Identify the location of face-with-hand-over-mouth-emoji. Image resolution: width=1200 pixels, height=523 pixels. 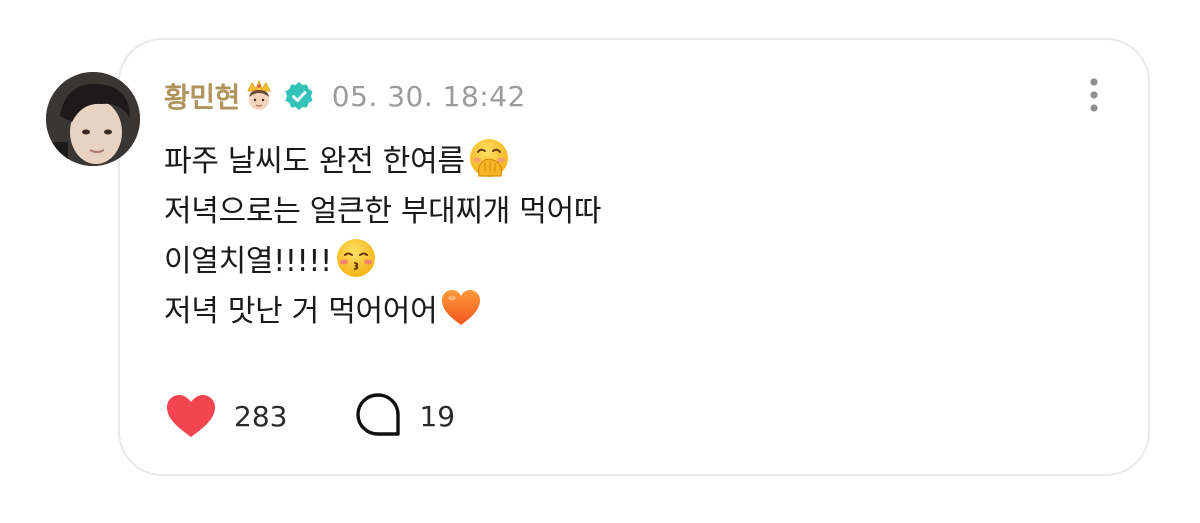
(488, 158).